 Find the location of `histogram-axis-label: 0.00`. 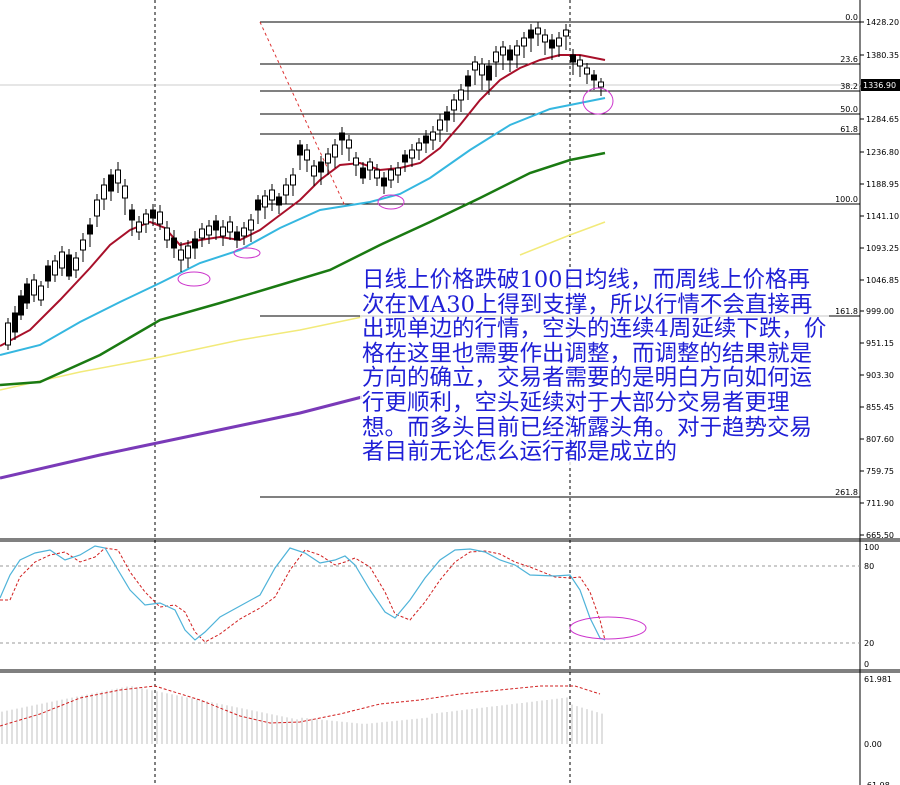

histogram-axis-label: 0.00 is located at coordinates (873, 744).